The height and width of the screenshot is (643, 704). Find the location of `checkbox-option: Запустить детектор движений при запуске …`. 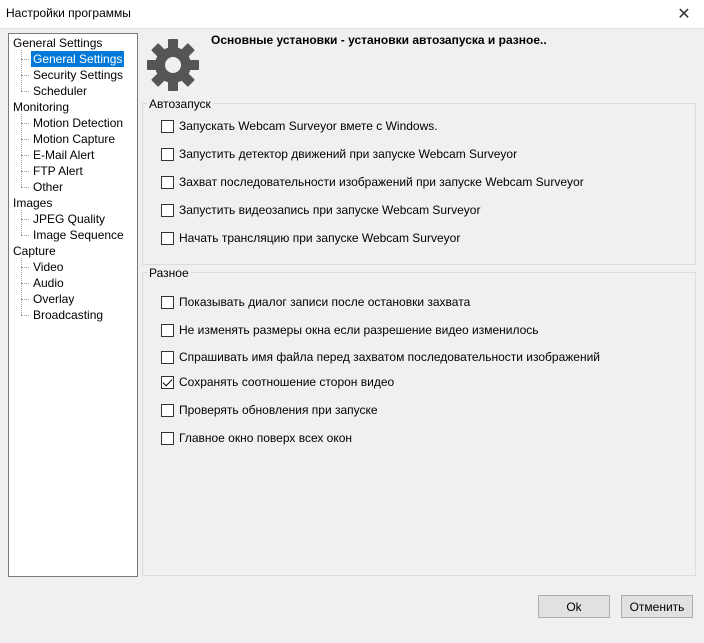

checkbox-option: Запустить детектор движений при запуске … is located at coordinates (339, 154).